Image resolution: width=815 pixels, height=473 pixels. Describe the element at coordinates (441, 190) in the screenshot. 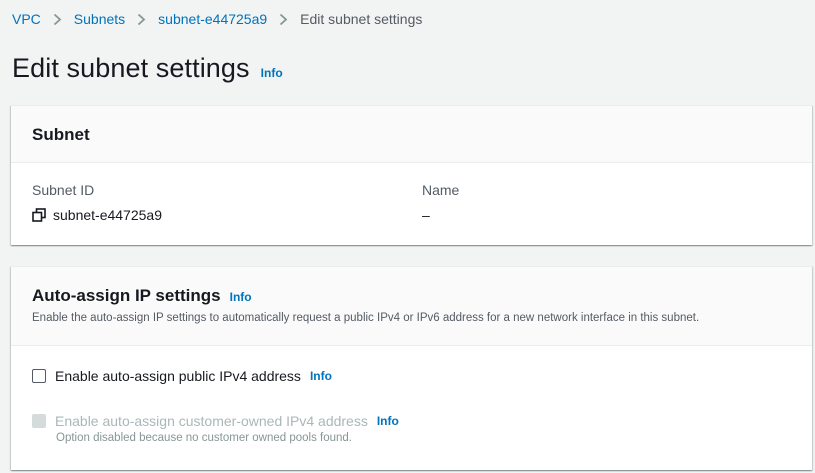

I see `name-label: Name` at that location.